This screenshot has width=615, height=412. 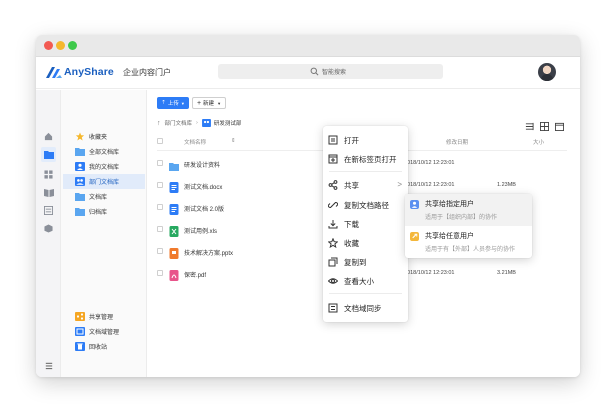 I want to click on new-label: 新建, so click(x=209, y=104).